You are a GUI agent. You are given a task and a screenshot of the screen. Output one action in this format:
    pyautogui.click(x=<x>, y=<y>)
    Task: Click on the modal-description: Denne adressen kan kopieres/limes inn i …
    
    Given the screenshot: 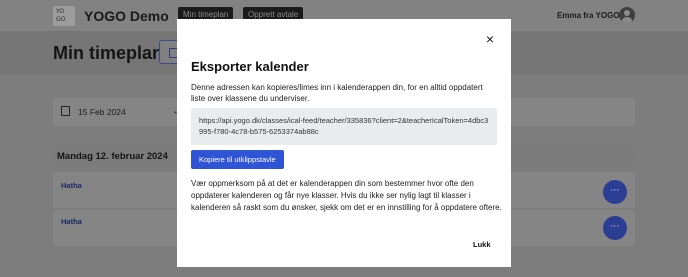 What is the action you would take?
    pyautogui.click(x=337, y=93)
    